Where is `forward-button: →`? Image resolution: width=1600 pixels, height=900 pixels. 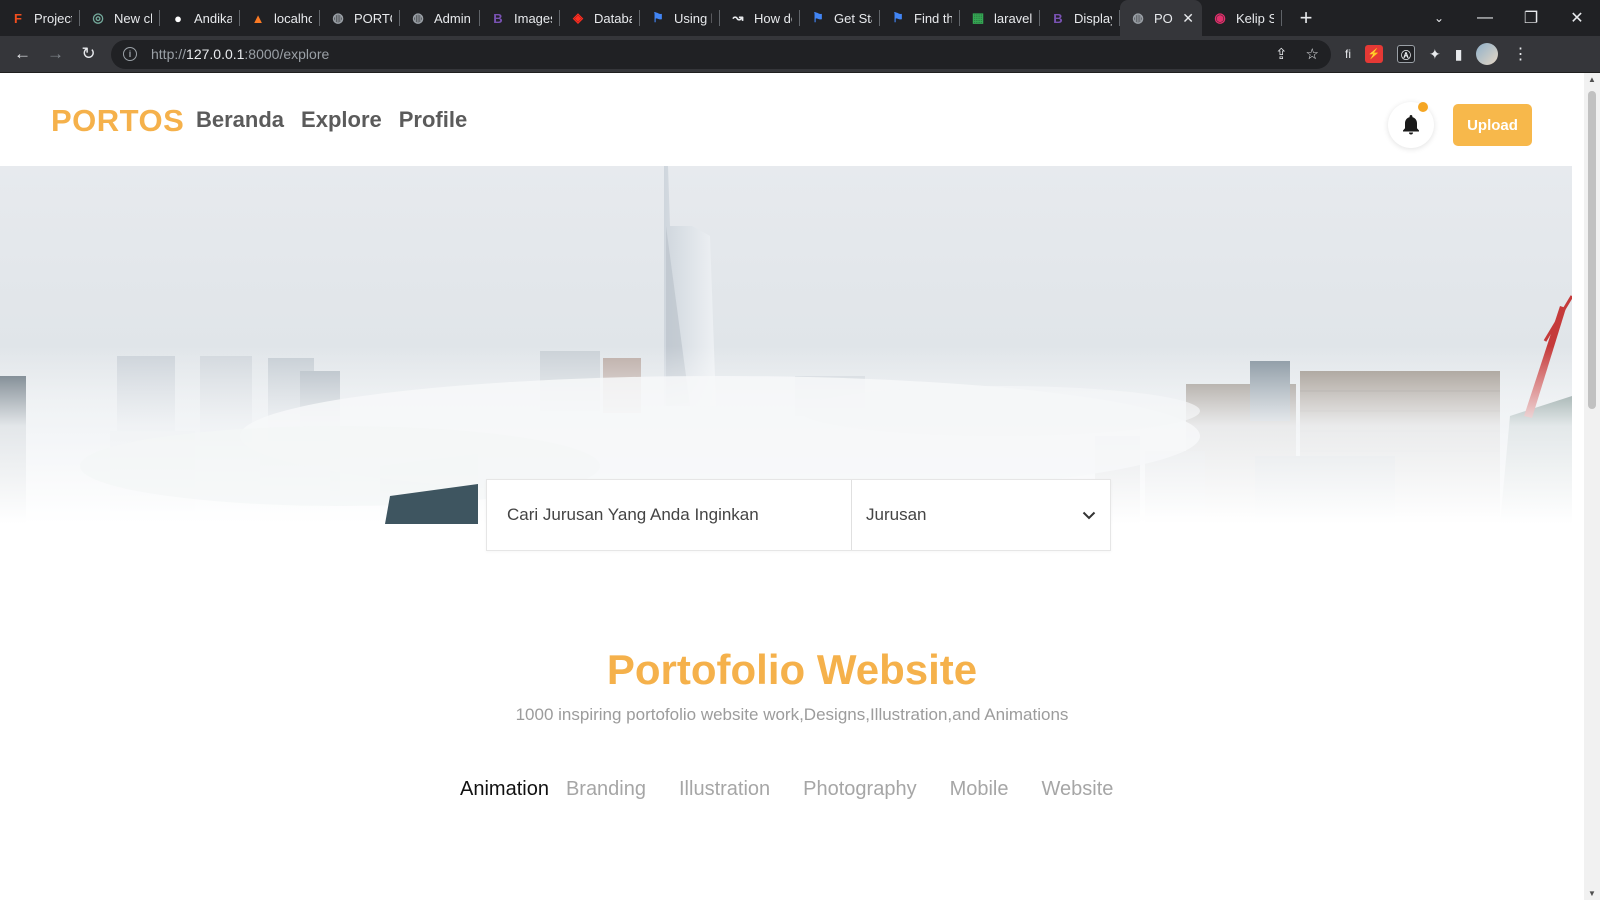 forward-button: → is located at coordinates (55, 54).